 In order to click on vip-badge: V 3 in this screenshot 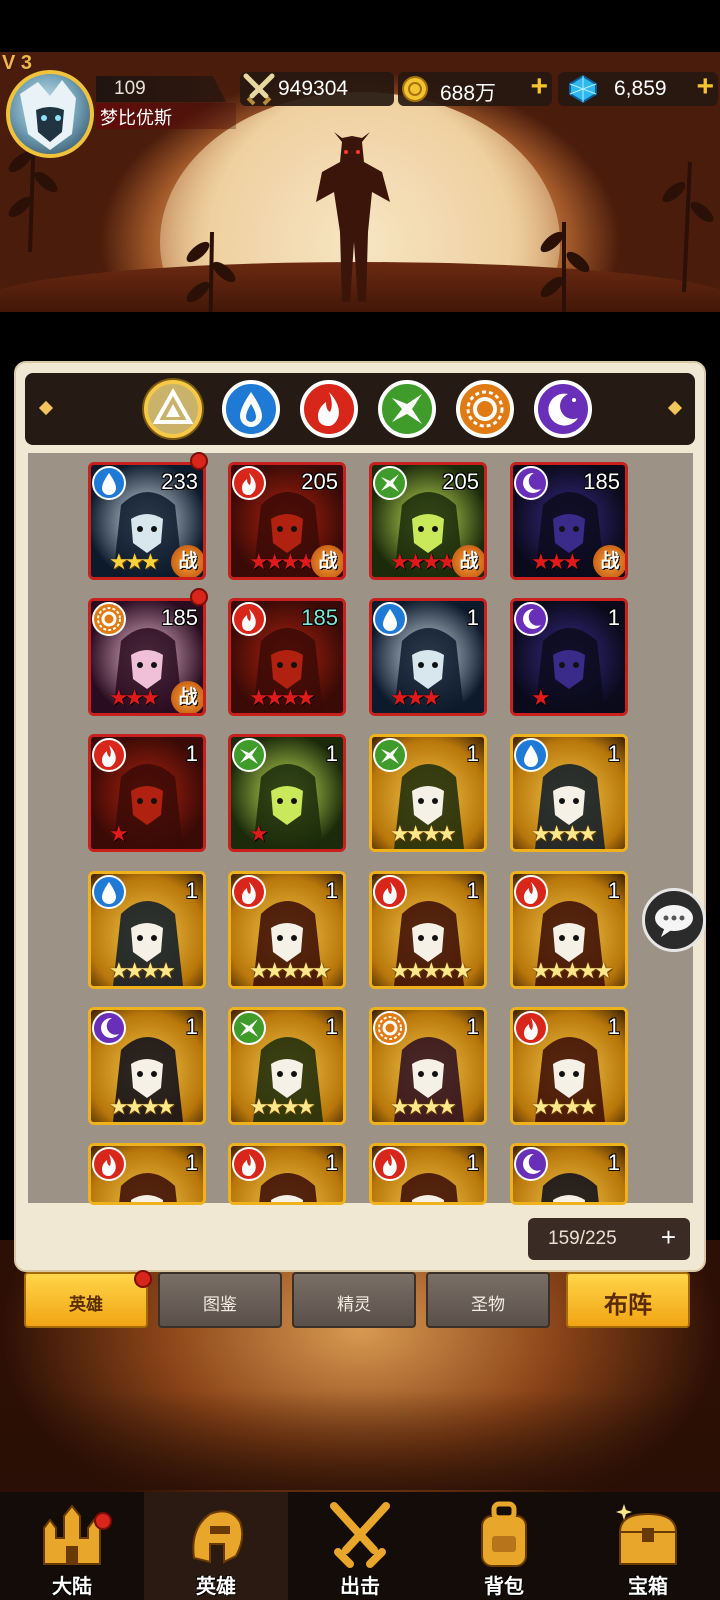, I will do `click(17, 63)`.